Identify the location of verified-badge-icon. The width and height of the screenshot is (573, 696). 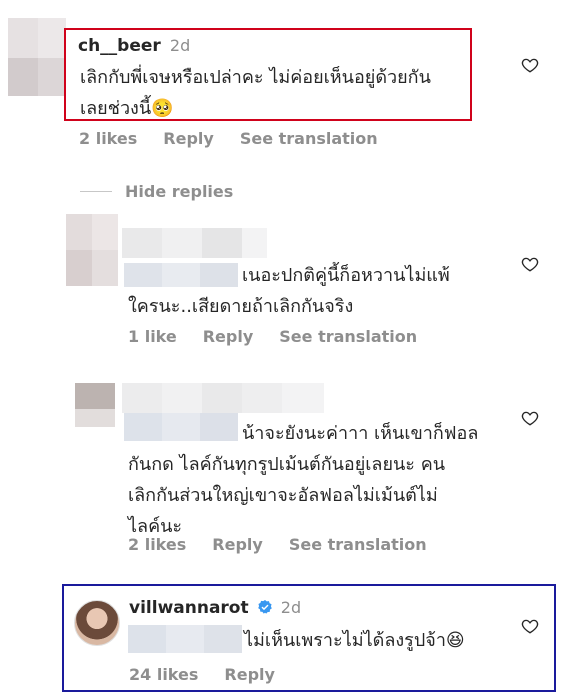
(265, 609).